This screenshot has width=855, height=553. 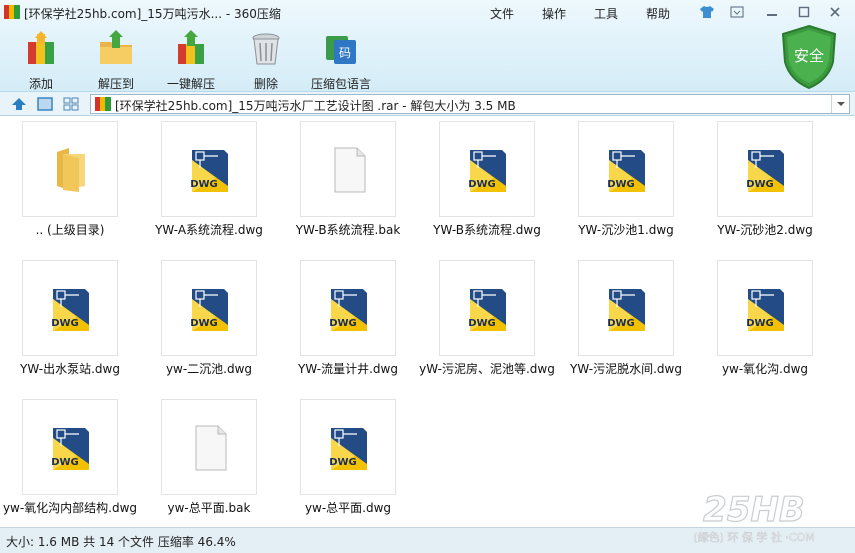 I want to click on address-dropdown-button, so click(x=840, y=104).